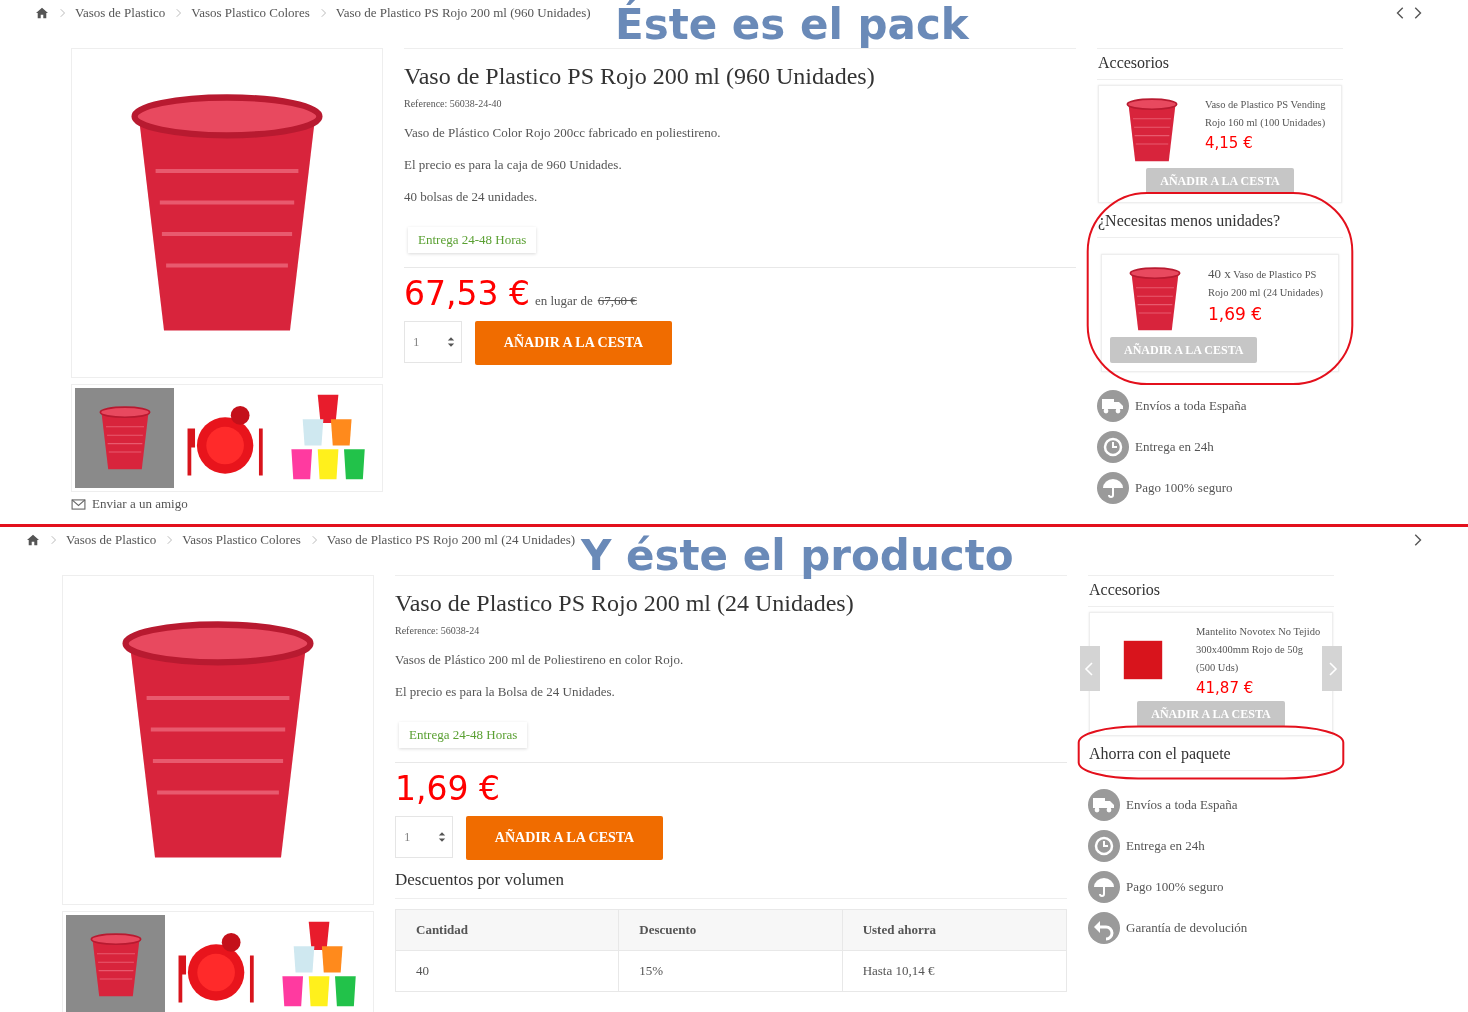 Image resolution: width=1468 pixels, height=1012 pixels. Describe the element at coordinates (1266, 282) in the screenshot. I see `product-name: 40 x Vaso de Plastico PS Rojo 200 ml (24 Unidades)` at that location.